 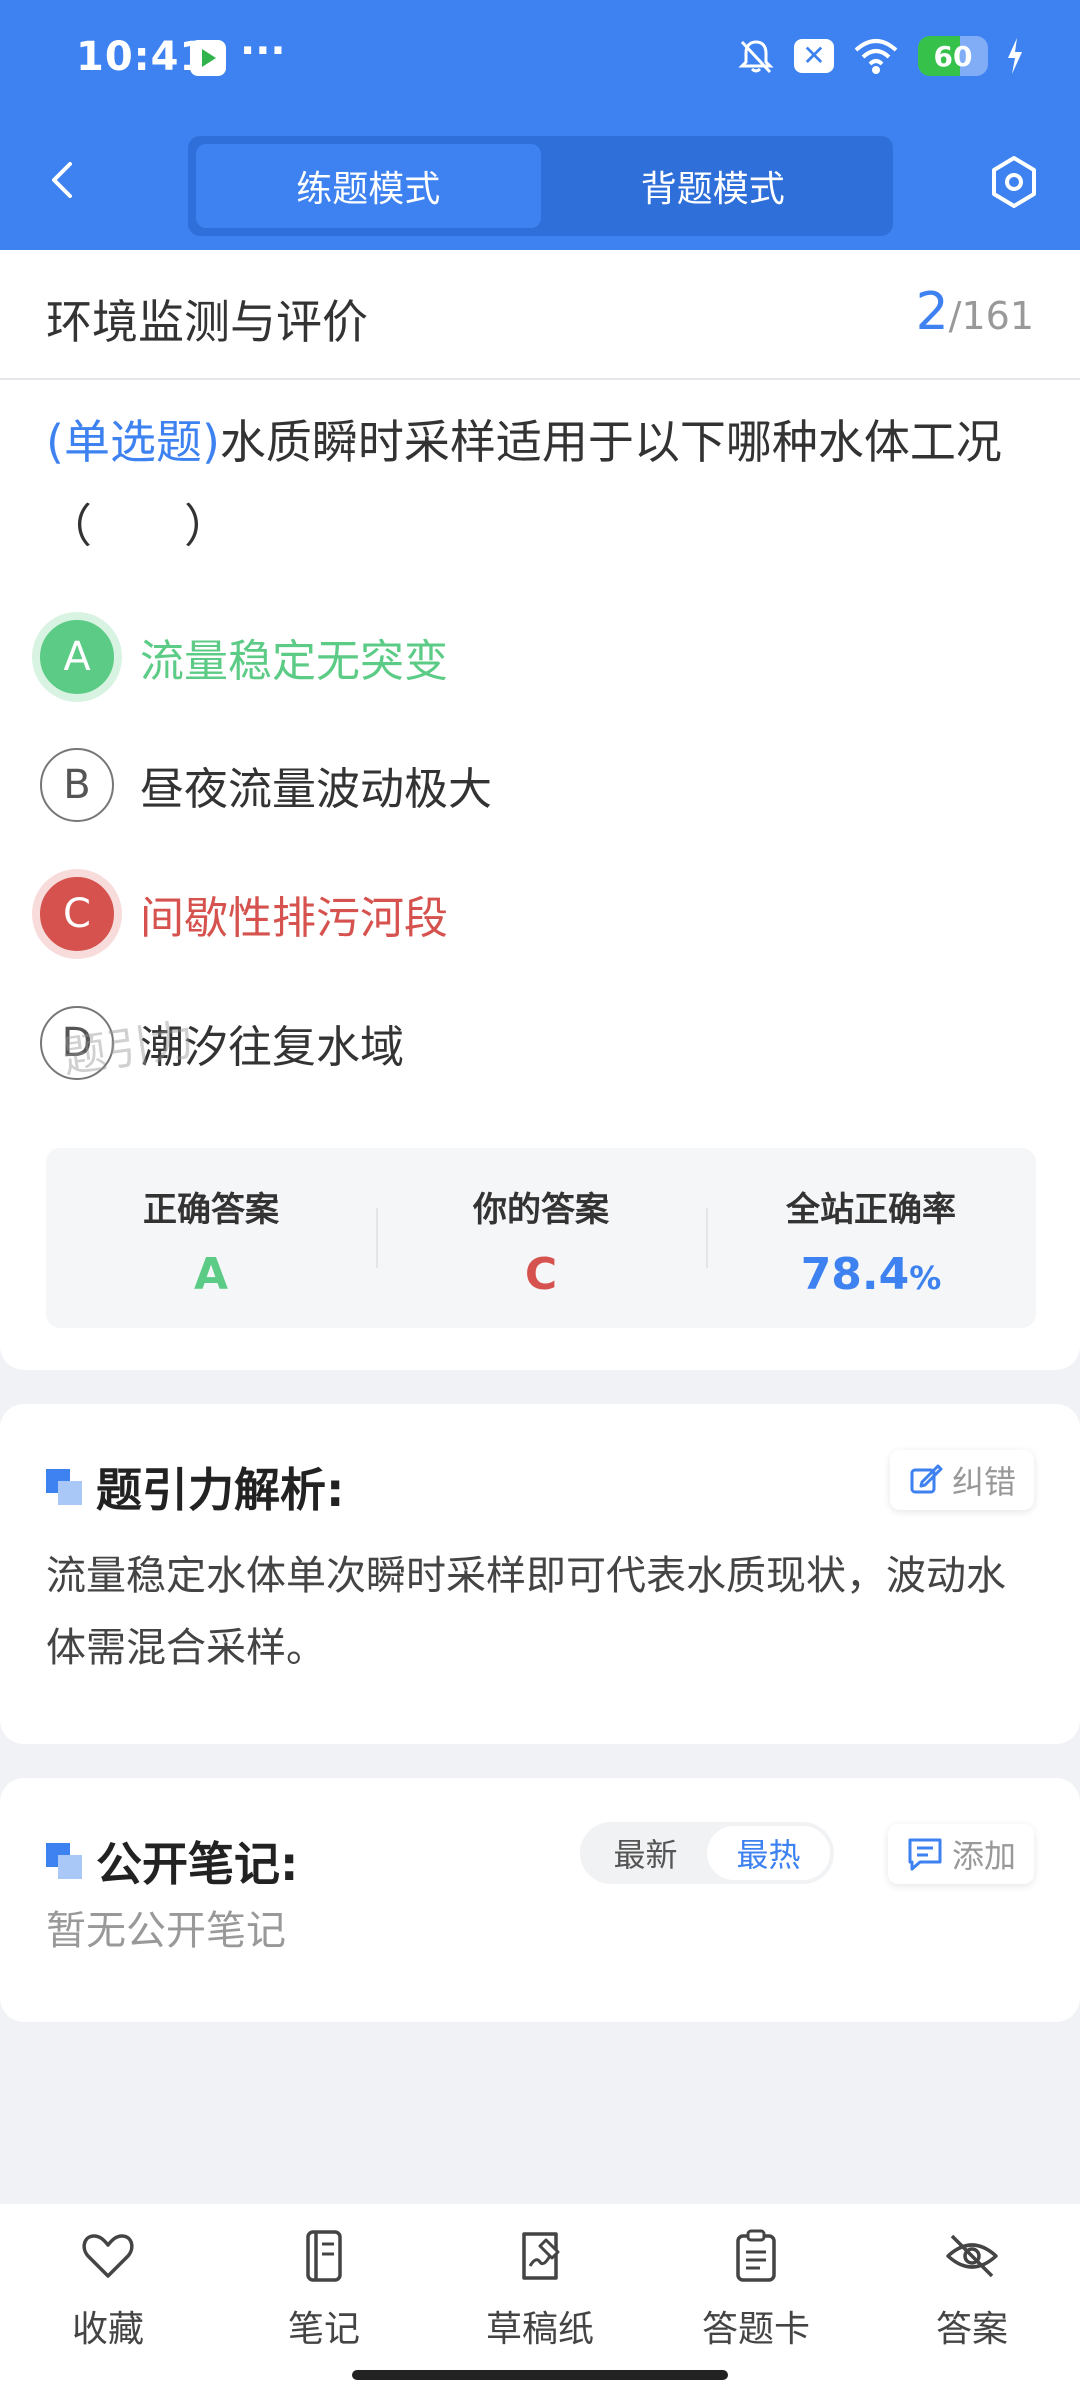 What do you see at coordinates (932, 312) in the screenshot?
I see `current-question-number: 2` at bounding box center [932, 312].